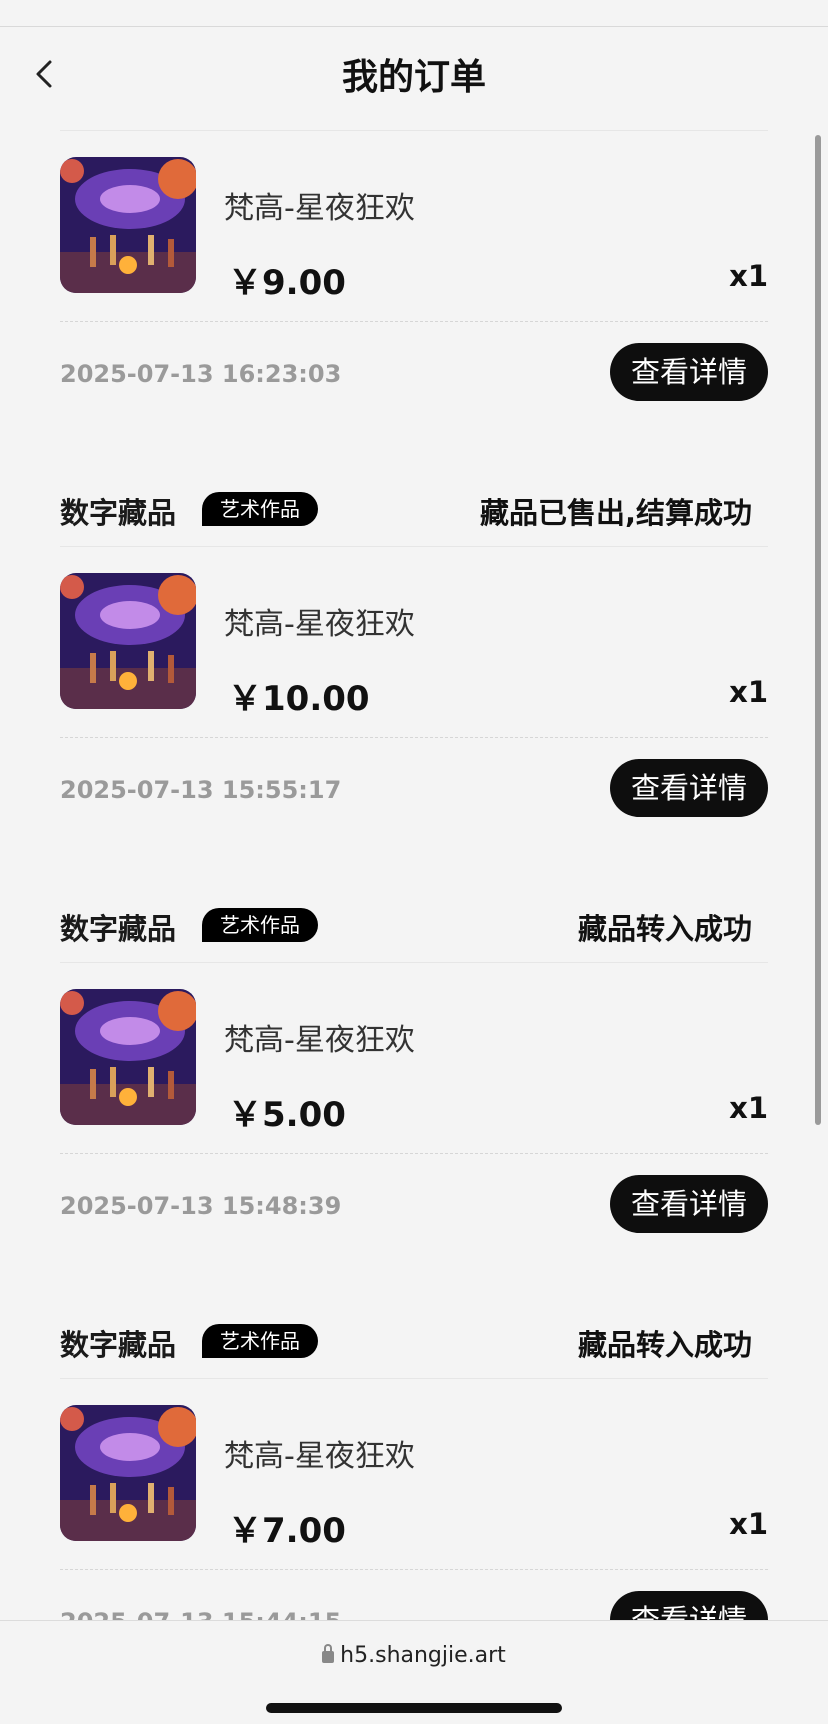 This screenshot has width=828, height=1724. What do you see at coordinates (200, 1614) in the screenshot?
I see `order-timestamp: 2025-07-13 15:44:15` at bounding box center [200, 1614].